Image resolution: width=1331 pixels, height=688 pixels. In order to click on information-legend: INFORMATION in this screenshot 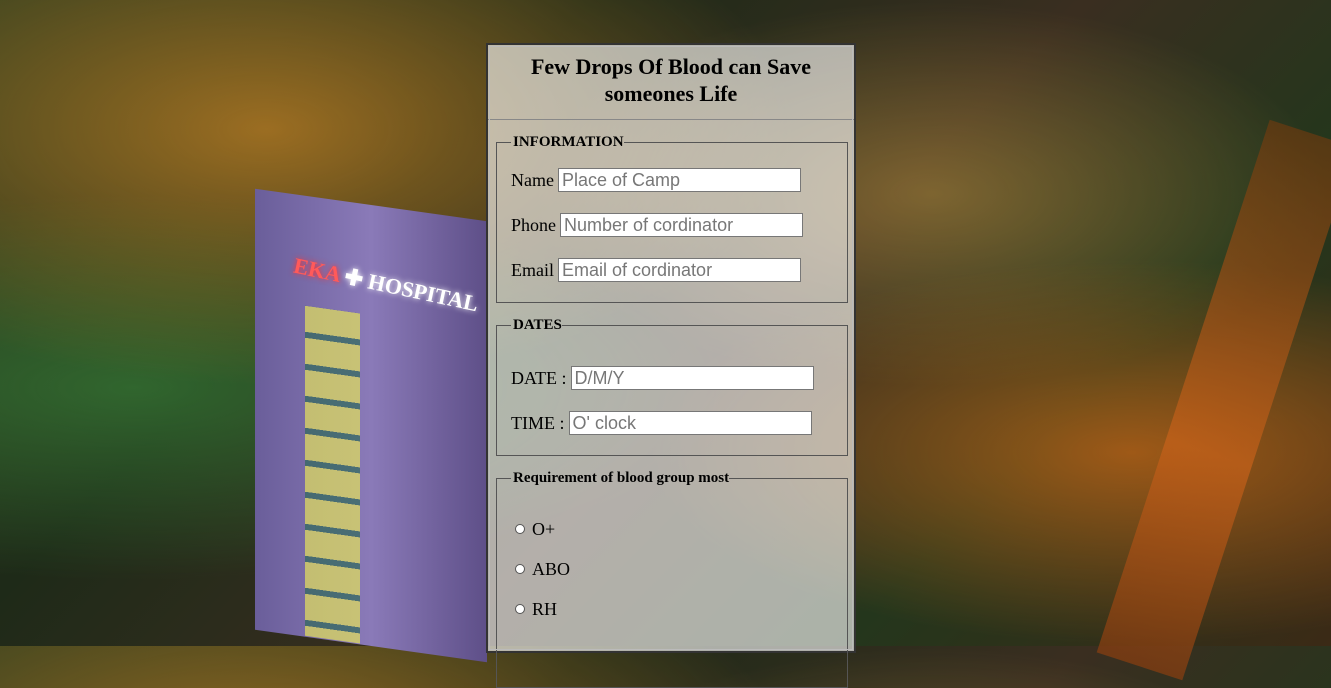, I will do `click(568, 142)`.